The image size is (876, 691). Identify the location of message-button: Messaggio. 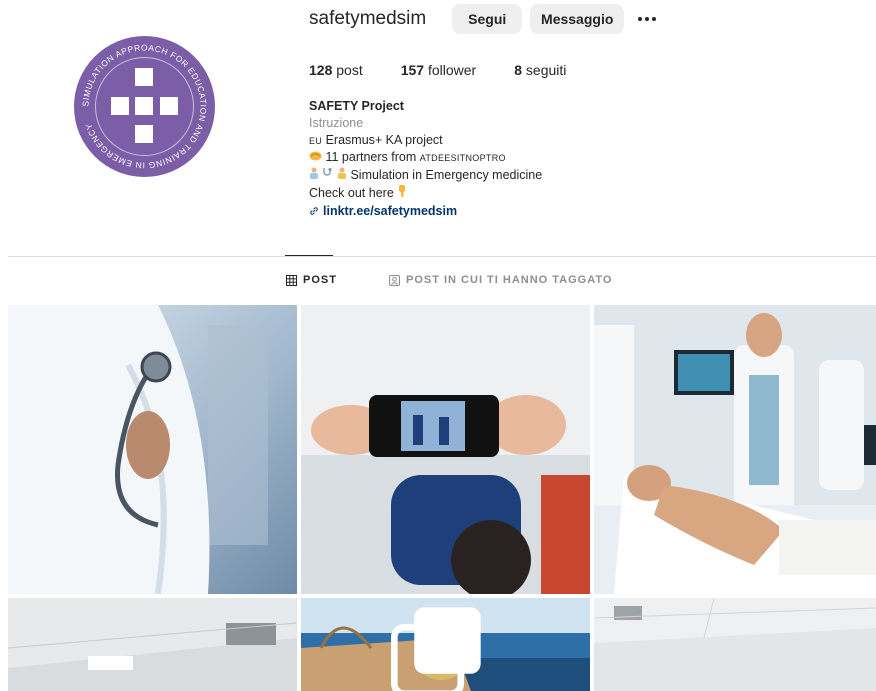
(577, 19).